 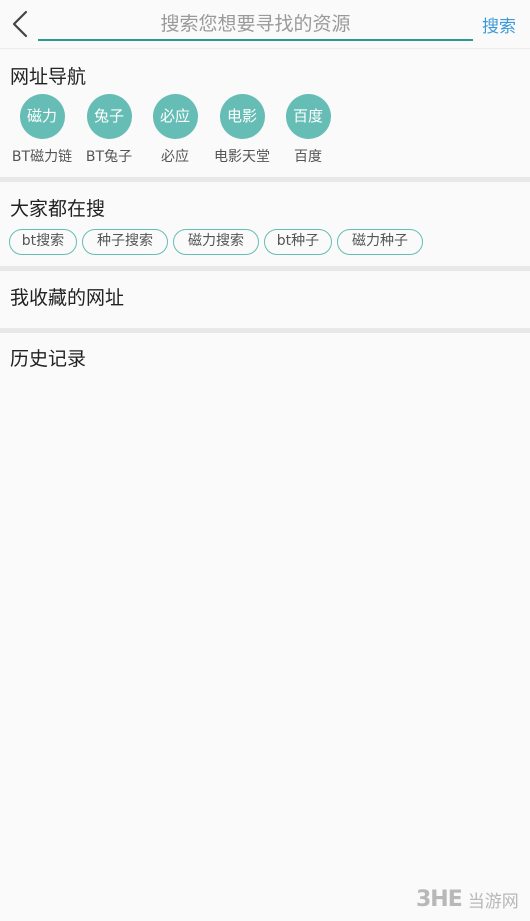 What do you see at coordinates (216, 242) in the screenshot?
I see `hot-tag: 磁力搜索` at bounding box center [216, 242].